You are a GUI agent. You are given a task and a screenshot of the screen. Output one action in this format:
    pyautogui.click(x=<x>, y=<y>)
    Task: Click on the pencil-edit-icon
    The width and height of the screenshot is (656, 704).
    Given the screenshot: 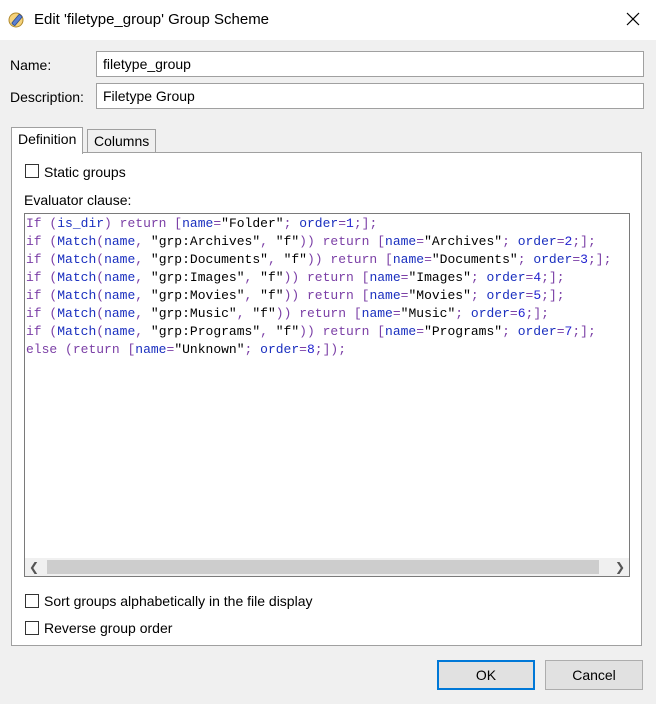 What is the action you would take?
    pyautogui.click(x=17, y=20)
    